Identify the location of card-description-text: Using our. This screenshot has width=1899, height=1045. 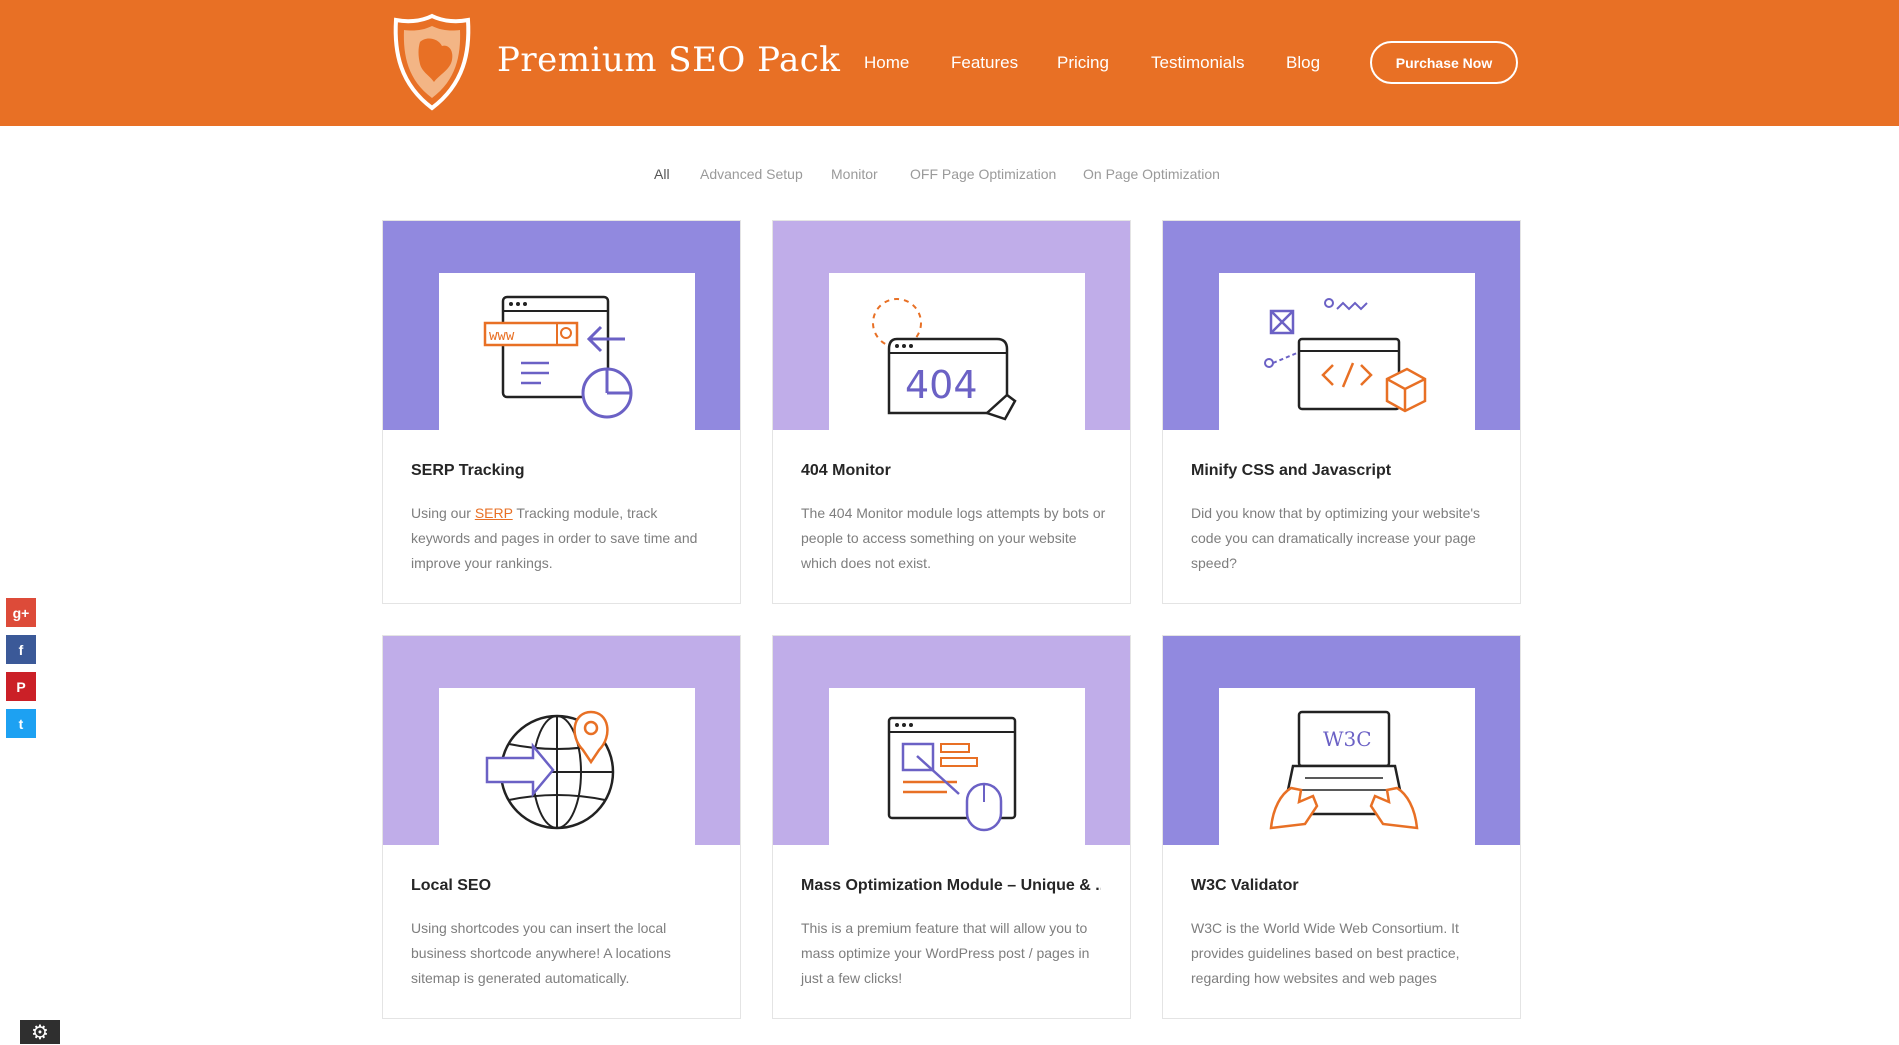
(443, 513).